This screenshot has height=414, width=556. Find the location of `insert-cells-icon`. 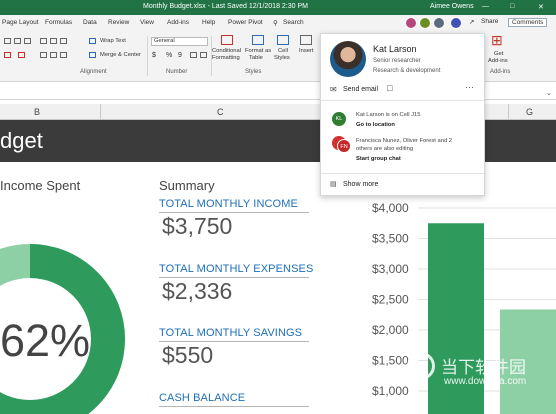

insert-cells-icon is located at coordinates (306, 40).